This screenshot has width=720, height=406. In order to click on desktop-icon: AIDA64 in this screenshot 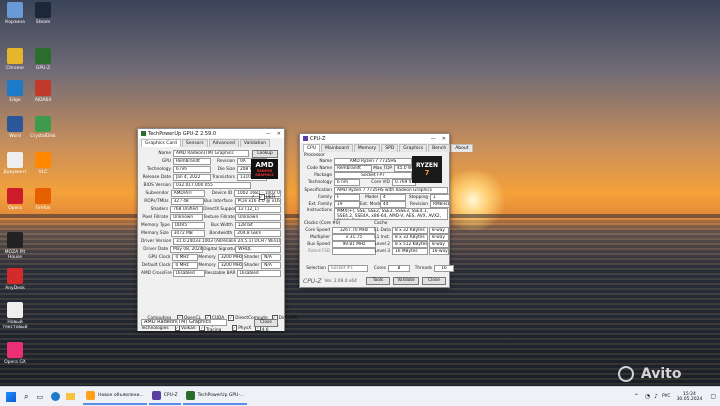, I will do `click(43, 91)`.